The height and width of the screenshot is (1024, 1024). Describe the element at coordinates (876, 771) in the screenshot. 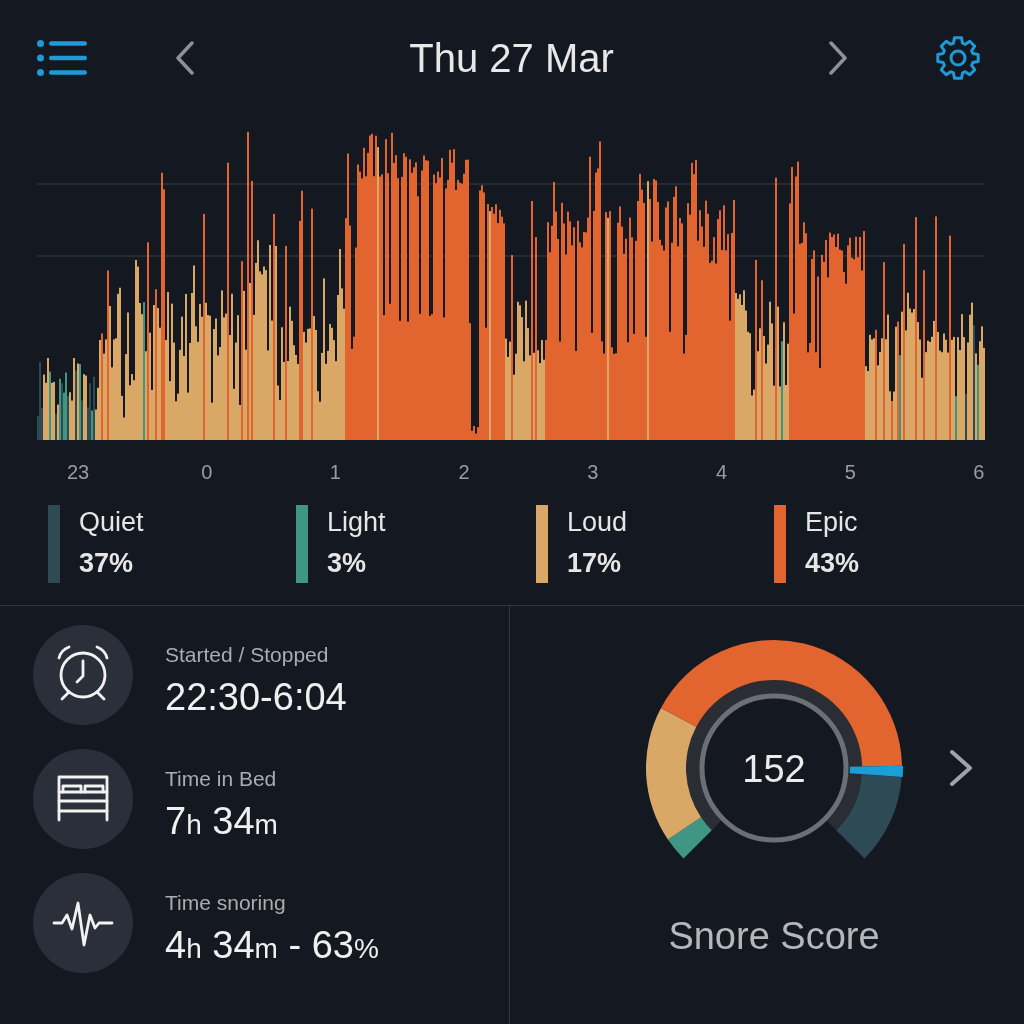

I see `gauge-marker` at that location.